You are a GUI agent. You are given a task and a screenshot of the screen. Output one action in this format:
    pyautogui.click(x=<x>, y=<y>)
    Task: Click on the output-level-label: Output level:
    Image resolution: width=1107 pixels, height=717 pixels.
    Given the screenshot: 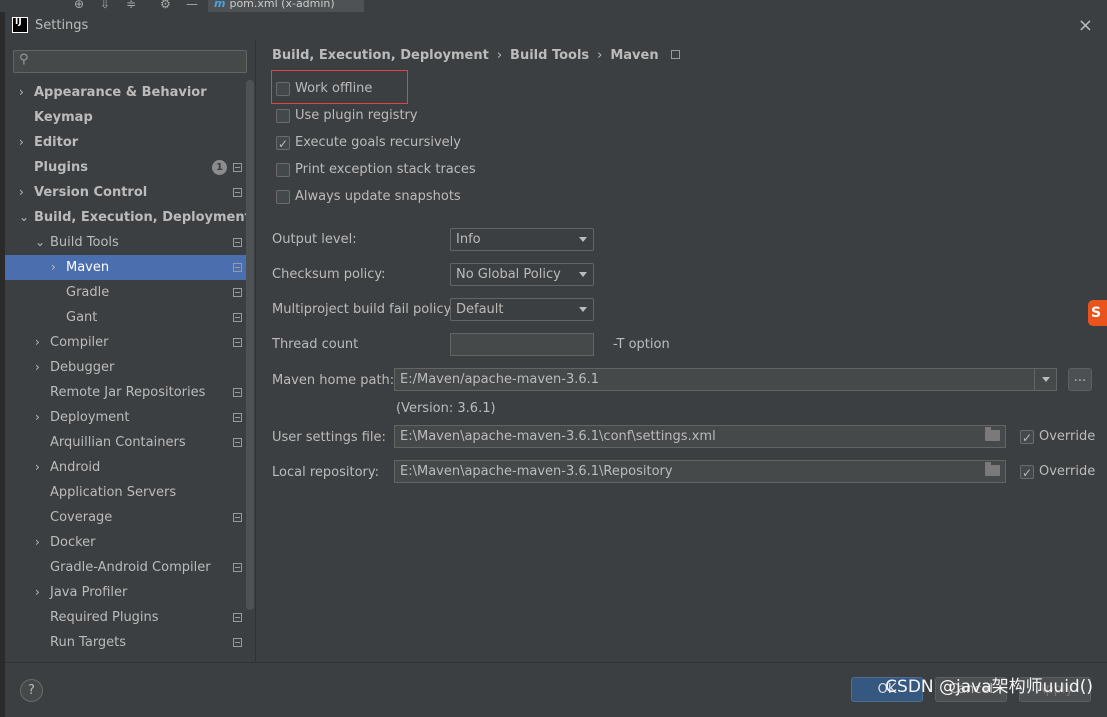 What is the action you would take?
    pyautogui.click(x=314, y=239)
    